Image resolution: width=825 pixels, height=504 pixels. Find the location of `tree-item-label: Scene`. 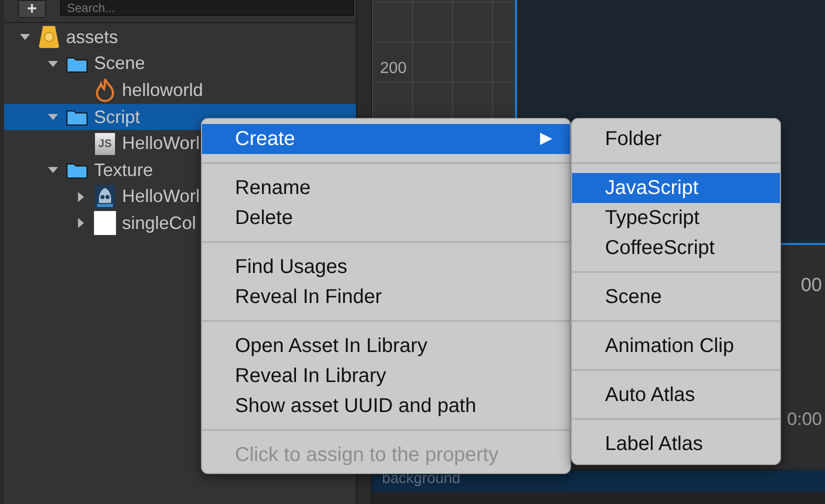

tree-item-label: Scene is located at coordinates (120, 63).